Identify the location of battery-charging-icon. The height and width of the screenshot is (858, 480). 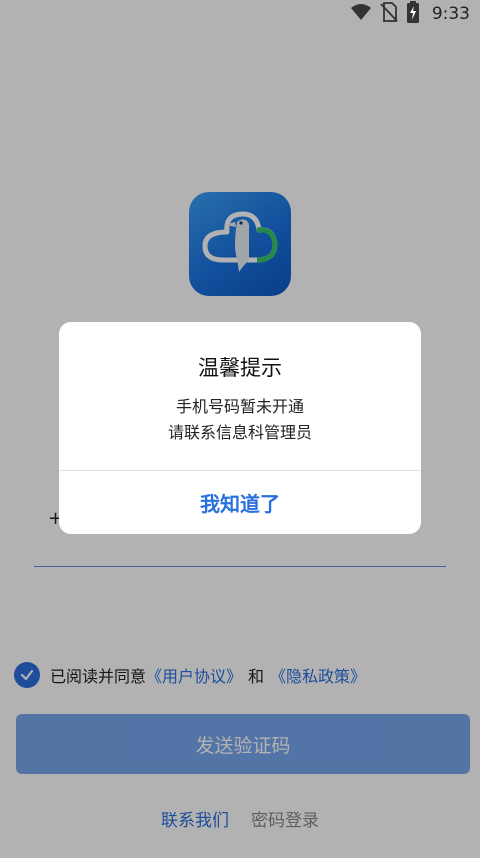
(413, 14).